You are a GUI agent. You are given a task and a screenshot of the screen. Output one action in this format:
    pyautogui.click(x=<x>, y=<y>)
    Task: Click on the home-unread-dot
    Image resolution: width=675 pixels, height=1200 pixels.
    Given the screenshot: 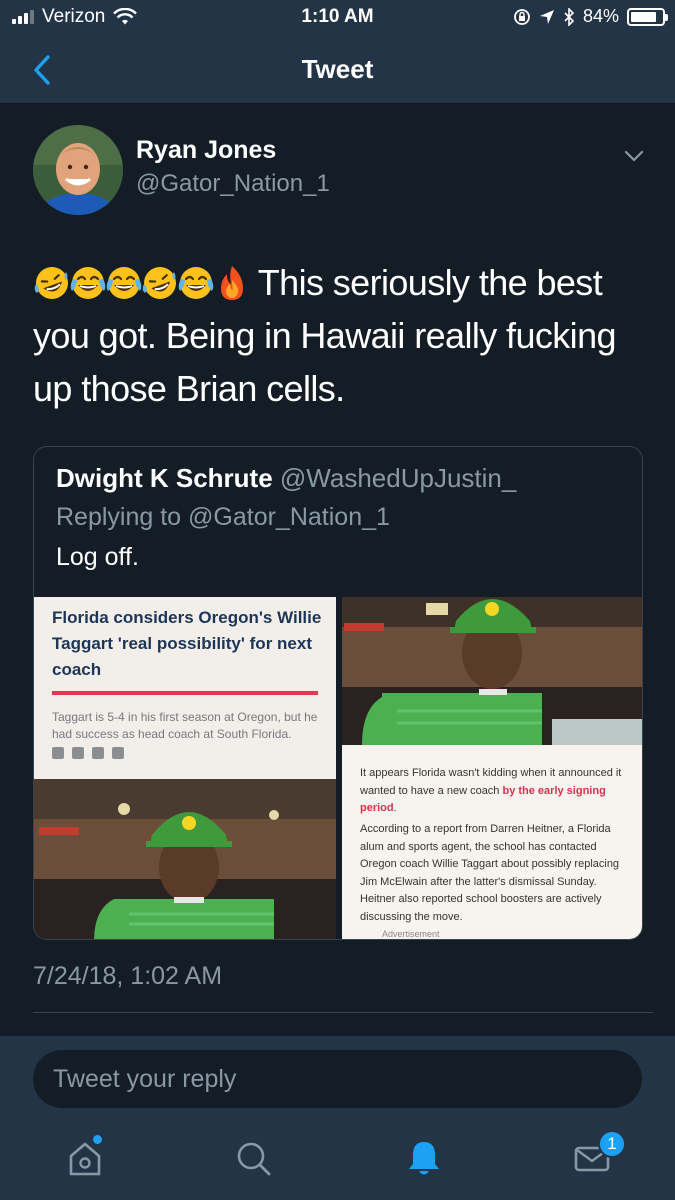 What is the action you would take?
    pyautogui.click(x=97, y=1139)
    